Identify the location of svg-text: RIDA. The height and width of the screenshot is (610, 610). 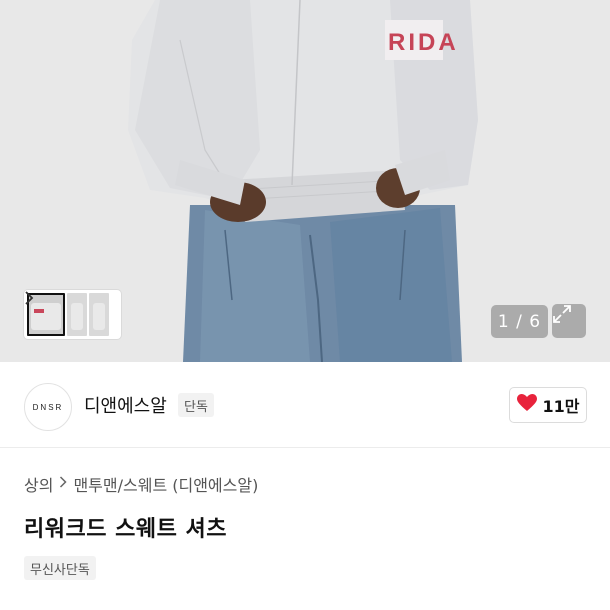
(423, 42).